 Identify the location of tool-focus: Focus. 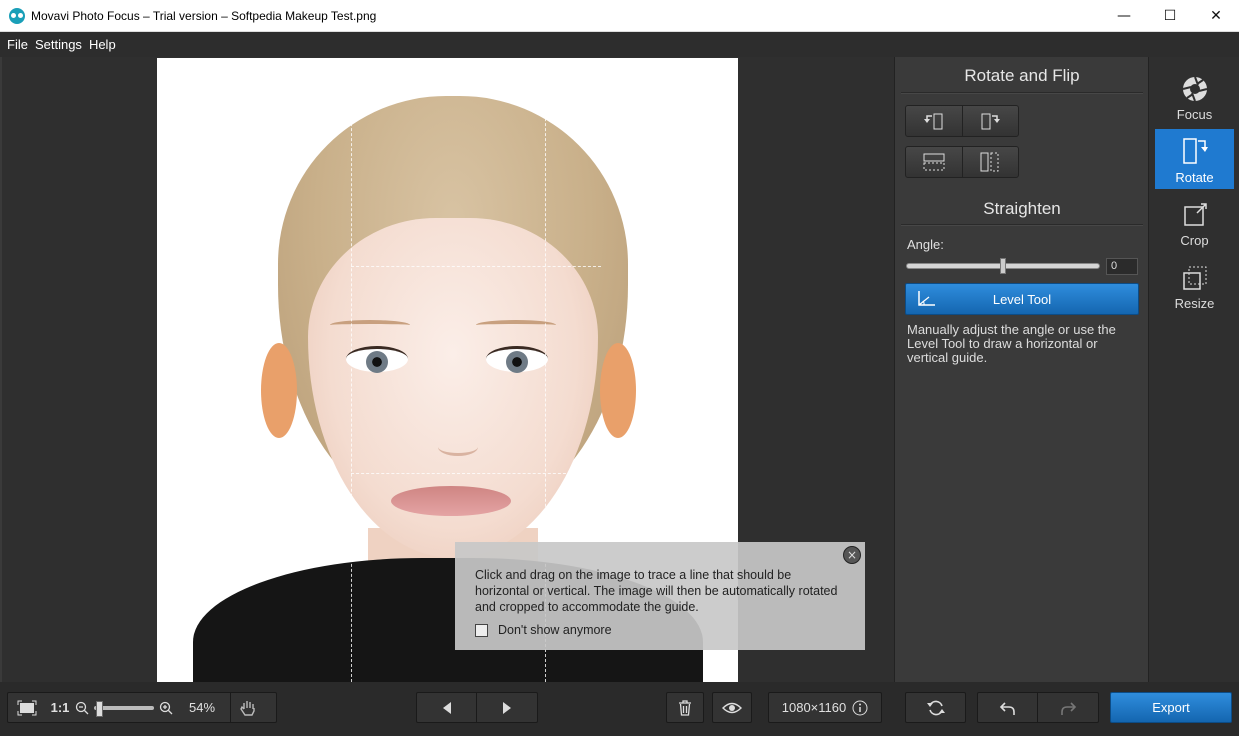
(1194, 96).